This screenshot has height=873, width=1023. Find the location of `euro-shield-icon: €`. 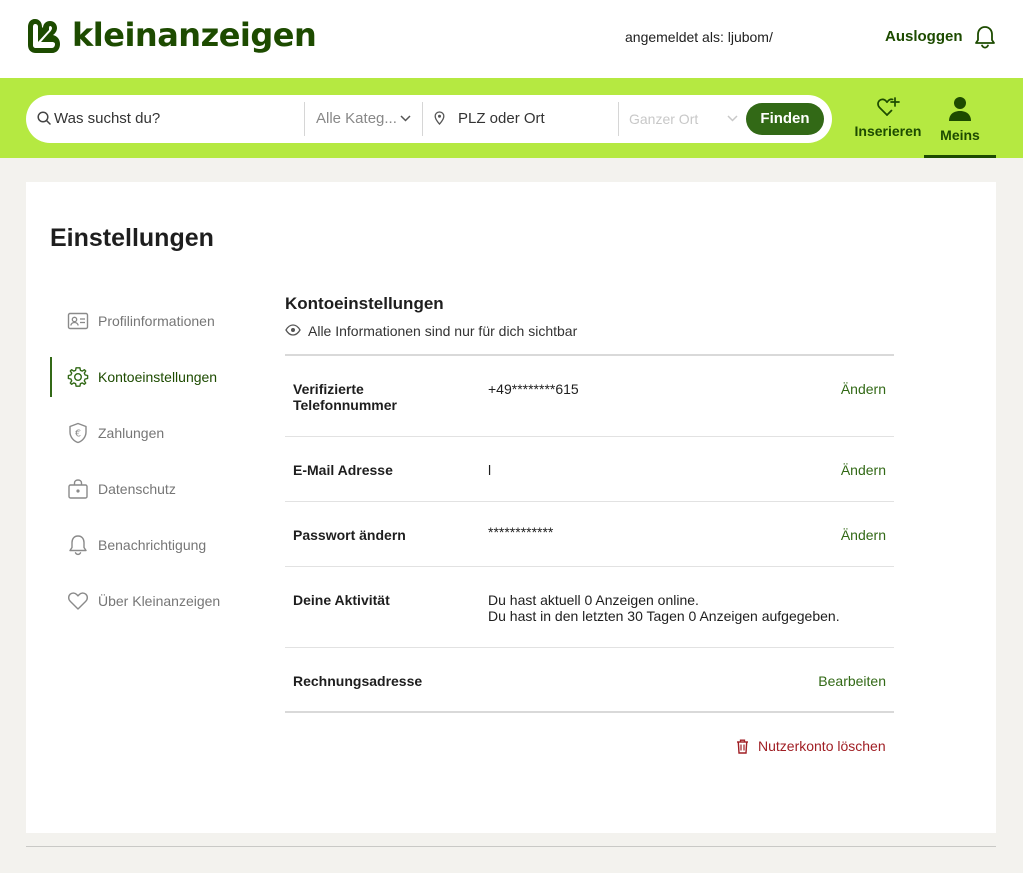

euro-shield-icon: € is located at coordinates (78, 433).